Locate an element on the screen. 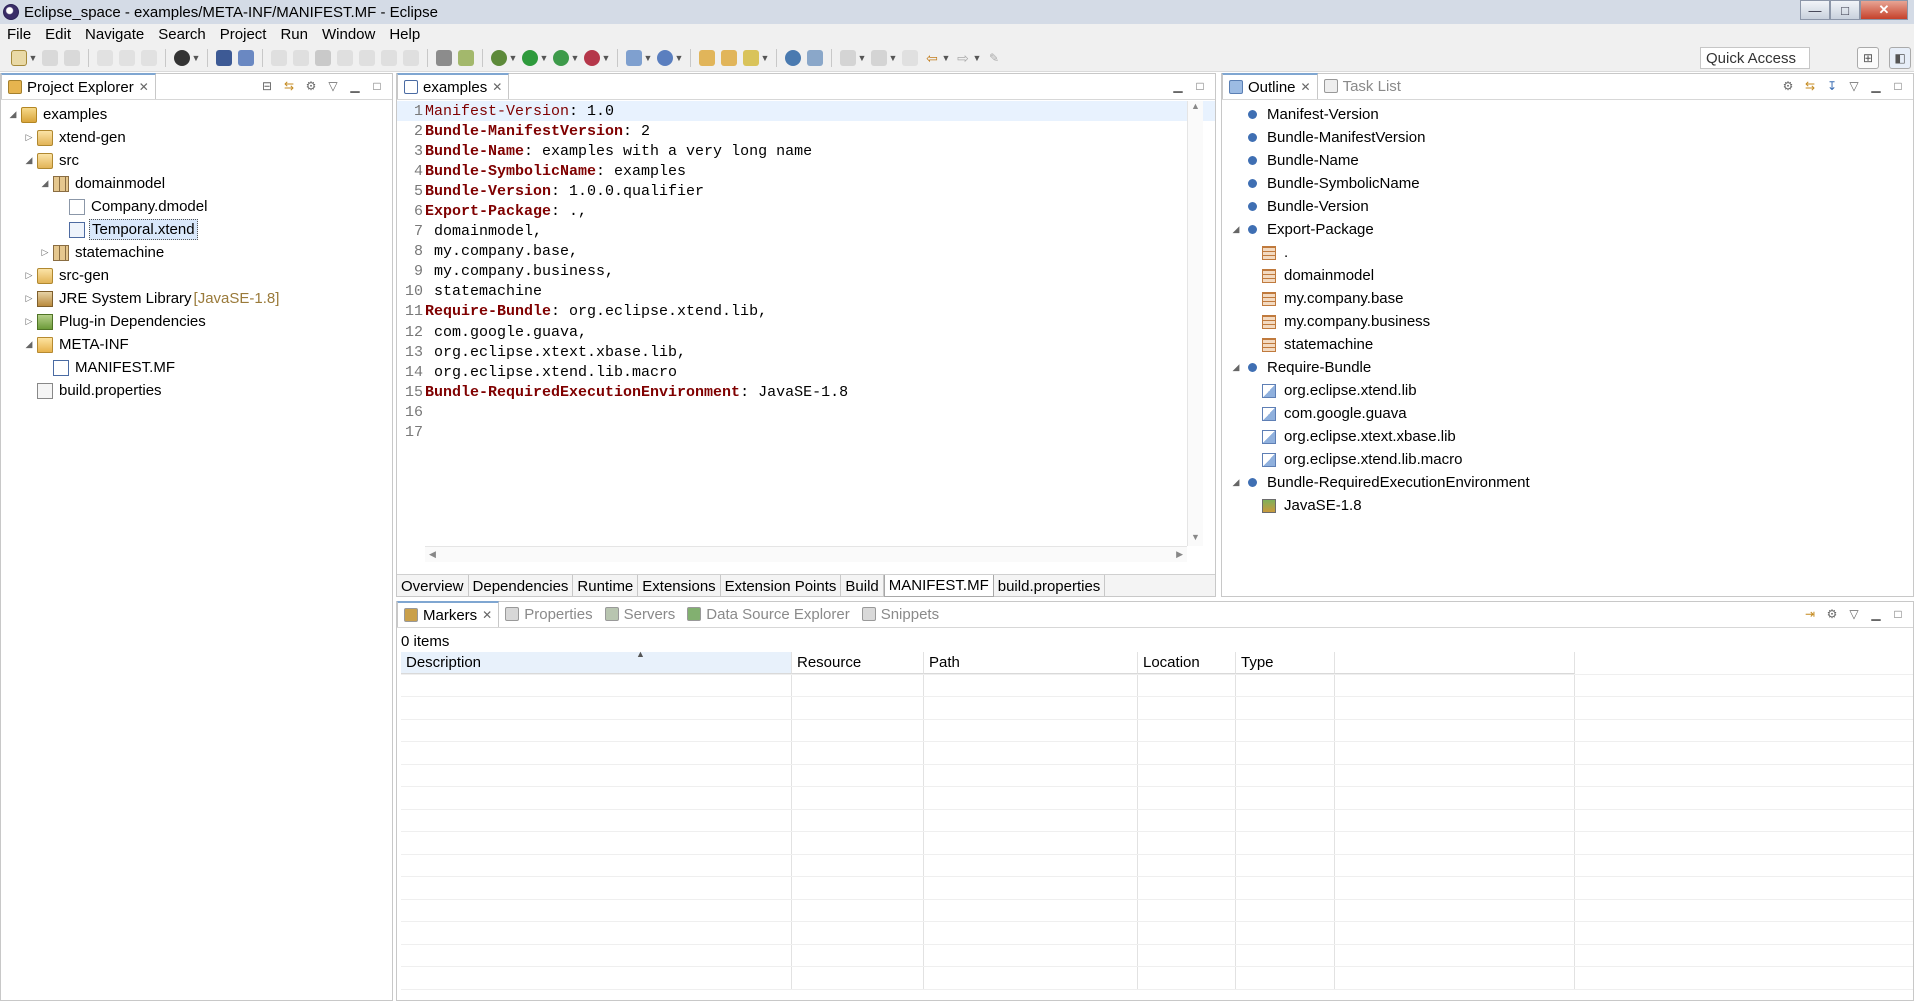 Image resolution: width=1914 pixels, height=1001 pixels. page-tab-dependencies: Dependencies is located at coordinates (521, 586).